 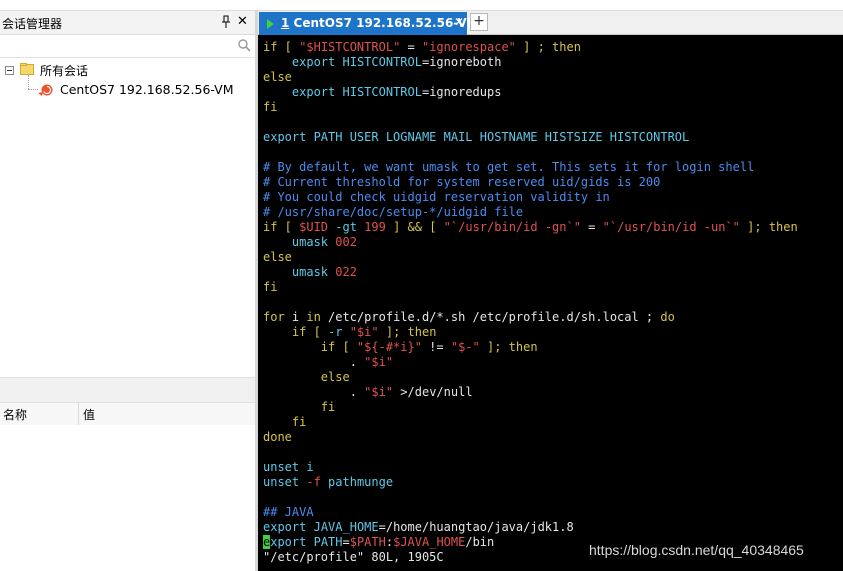 What do you see at coordinates (429, 542) in the screenshot?
I see `terminal-token: $JAVA_HOME` at bounding box center [429, 542].